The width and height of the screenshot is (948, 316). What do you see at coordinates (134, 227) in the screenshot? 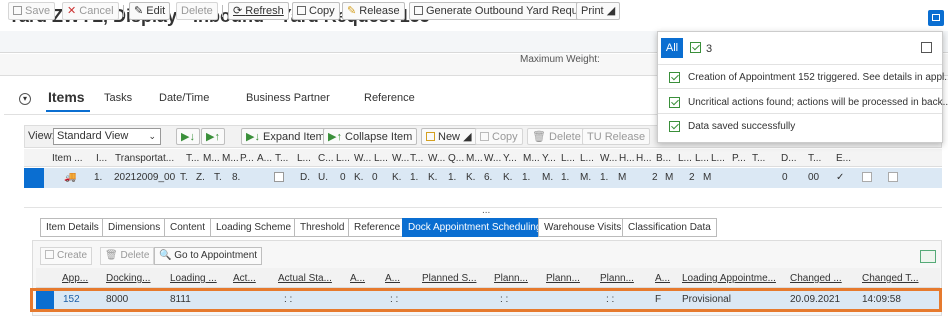
I see `tab-dimensions: Dimensions` at bounding box center [134, 227].